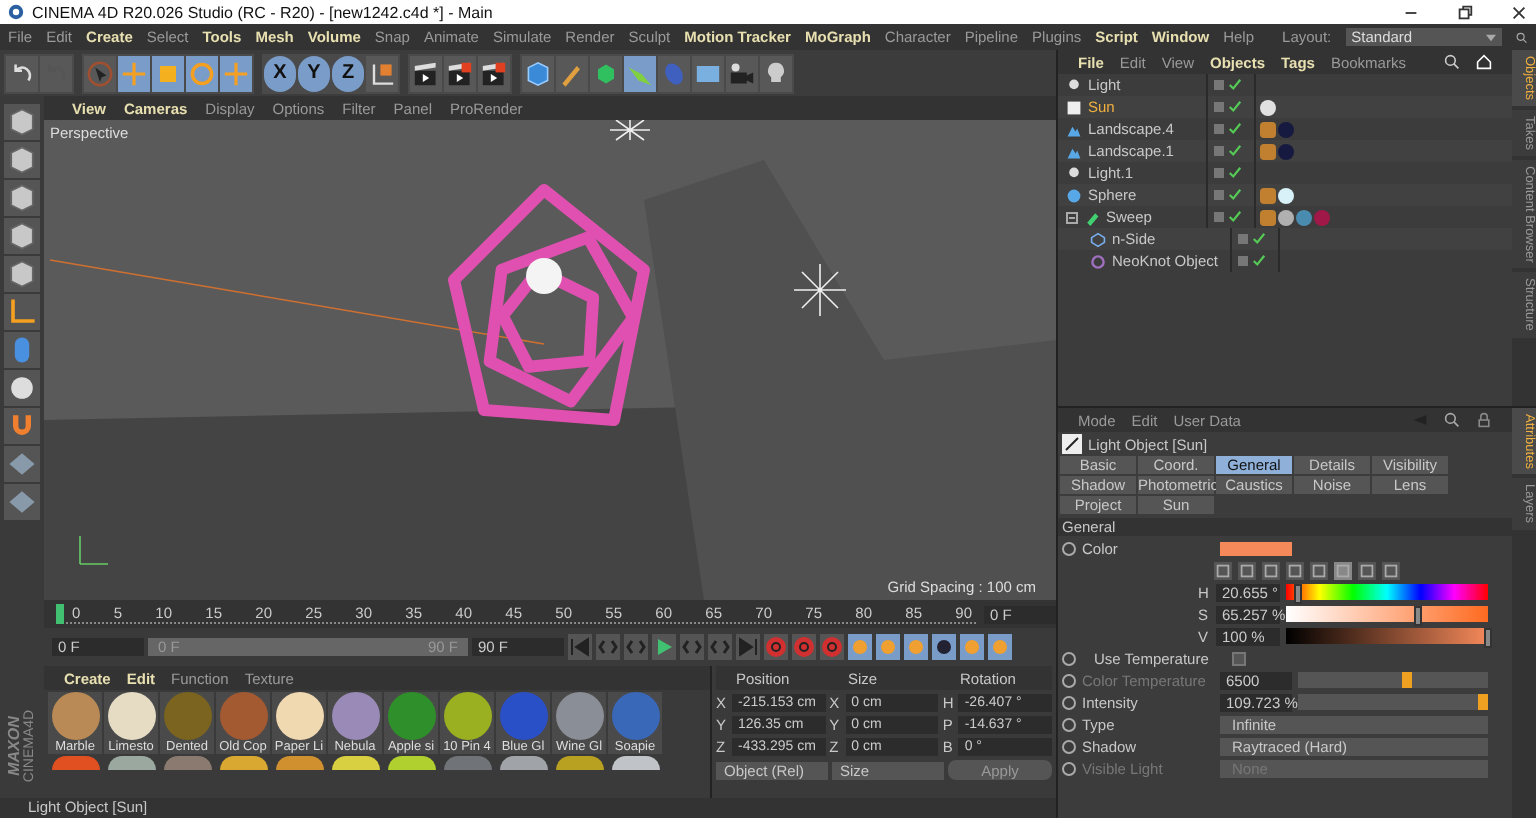 The width and height of the screenshot is (1536, 818). Describe the element at coordinates (1239, 658) in the screenshot. I see `checkbox` at that location.